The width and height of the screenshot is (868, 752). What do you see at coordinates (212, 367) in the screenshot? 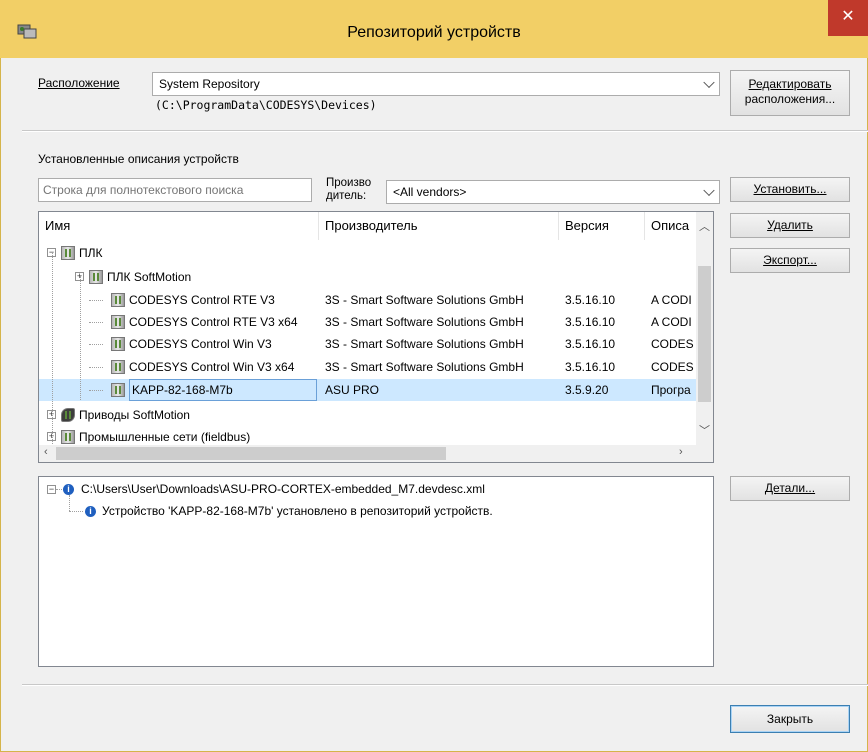
I see `device-name: CODESYS Control Win V3 x64` at bounding box center [212, 367].